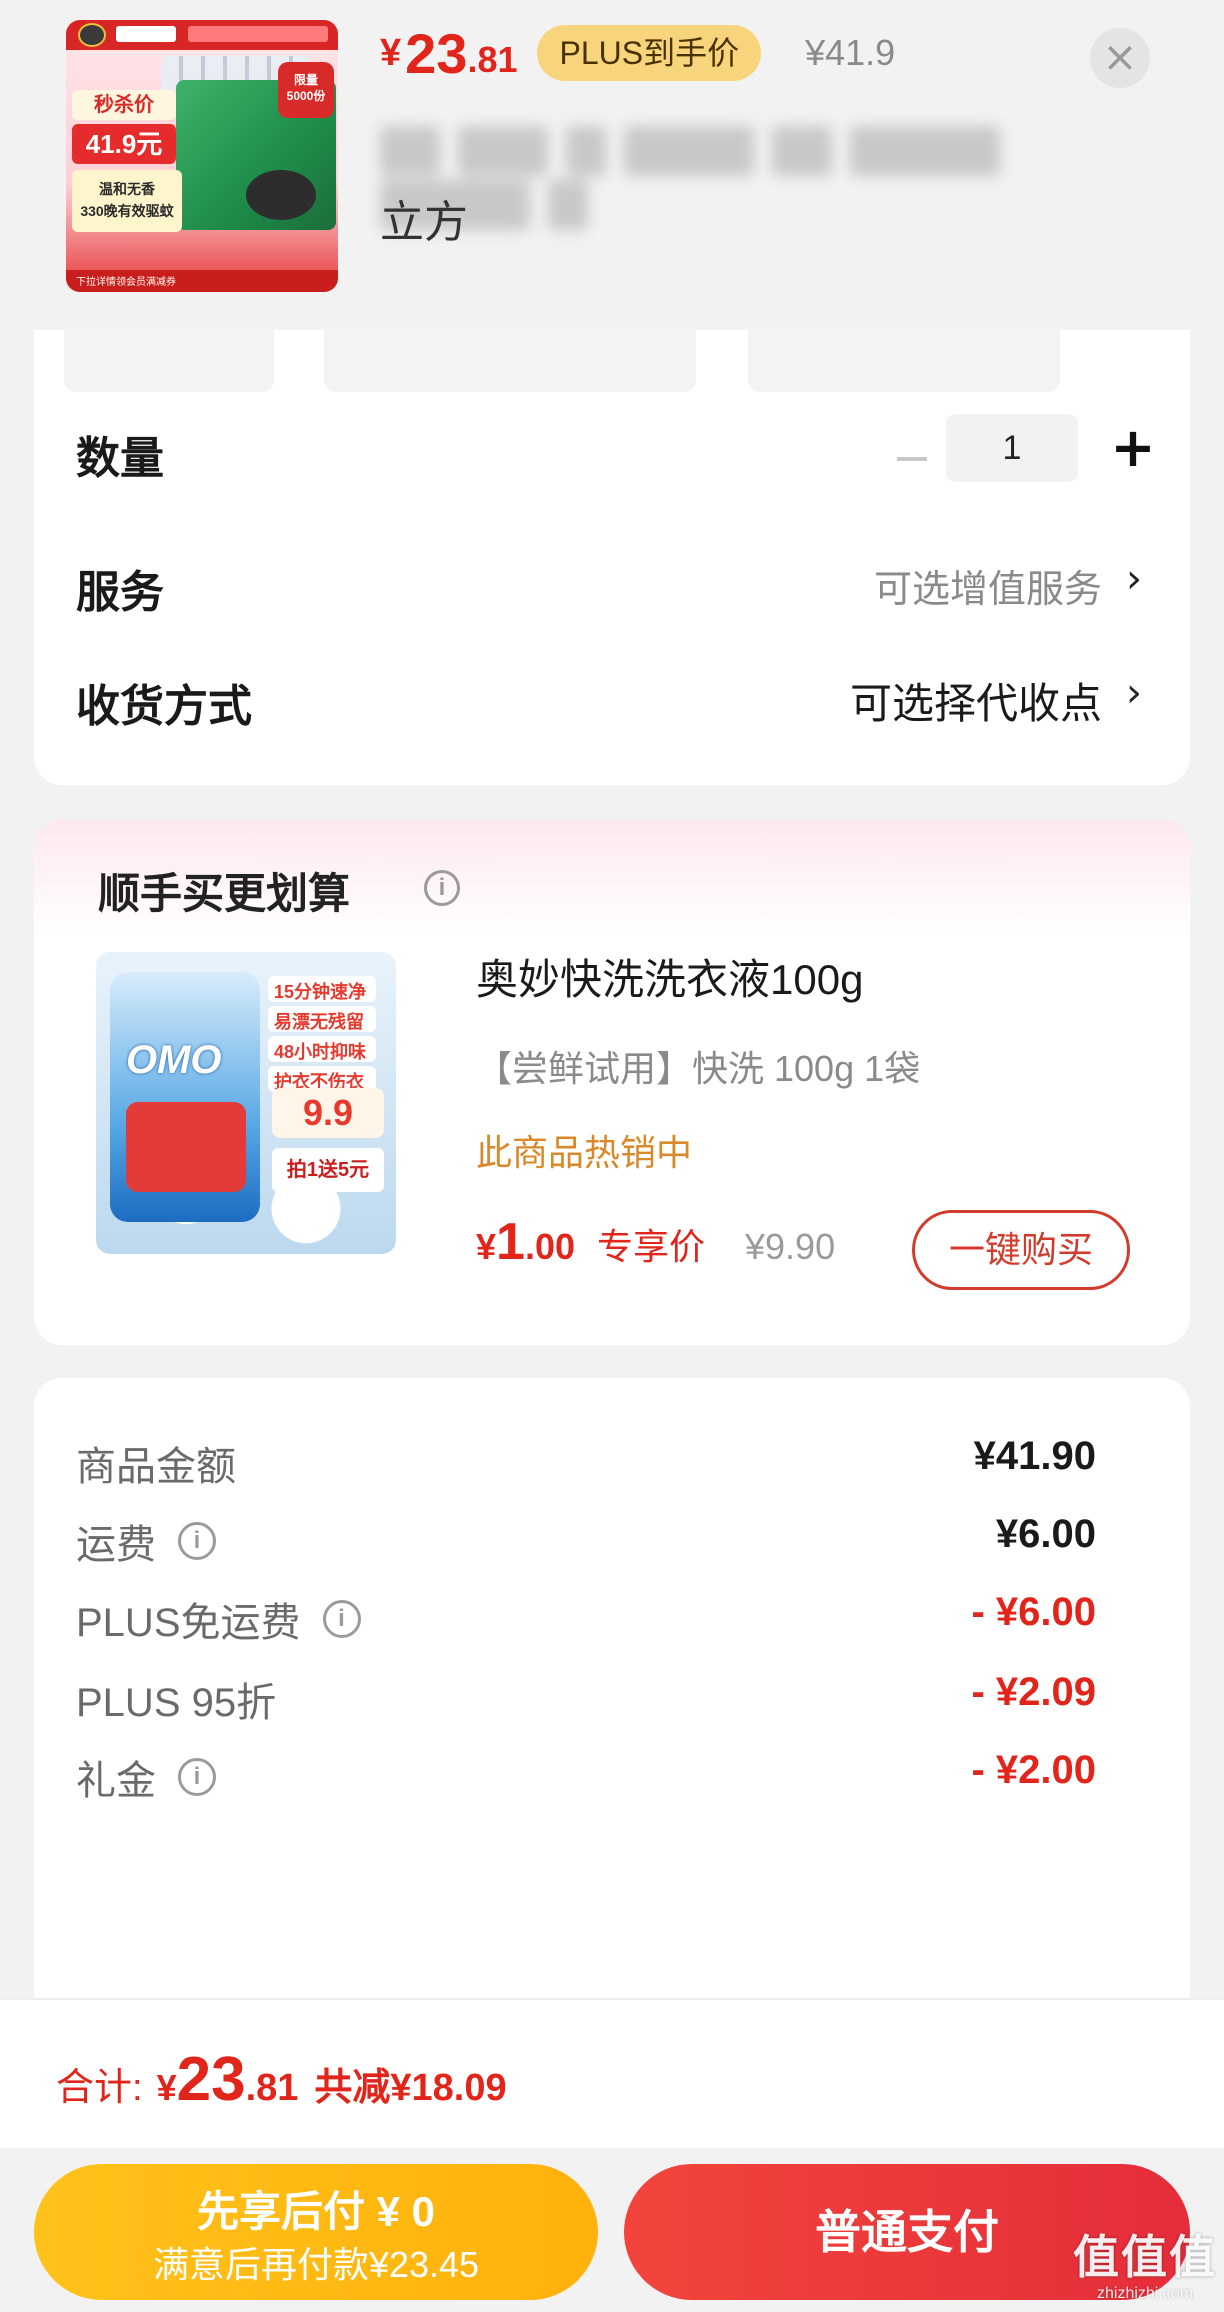 This screenshot has width=1224, height=2312. What do you see at coordinates (320, 1052) in the screenshot?
I see `omo-feature-text: 48小时抑味` at bounding box center [320, 1052].